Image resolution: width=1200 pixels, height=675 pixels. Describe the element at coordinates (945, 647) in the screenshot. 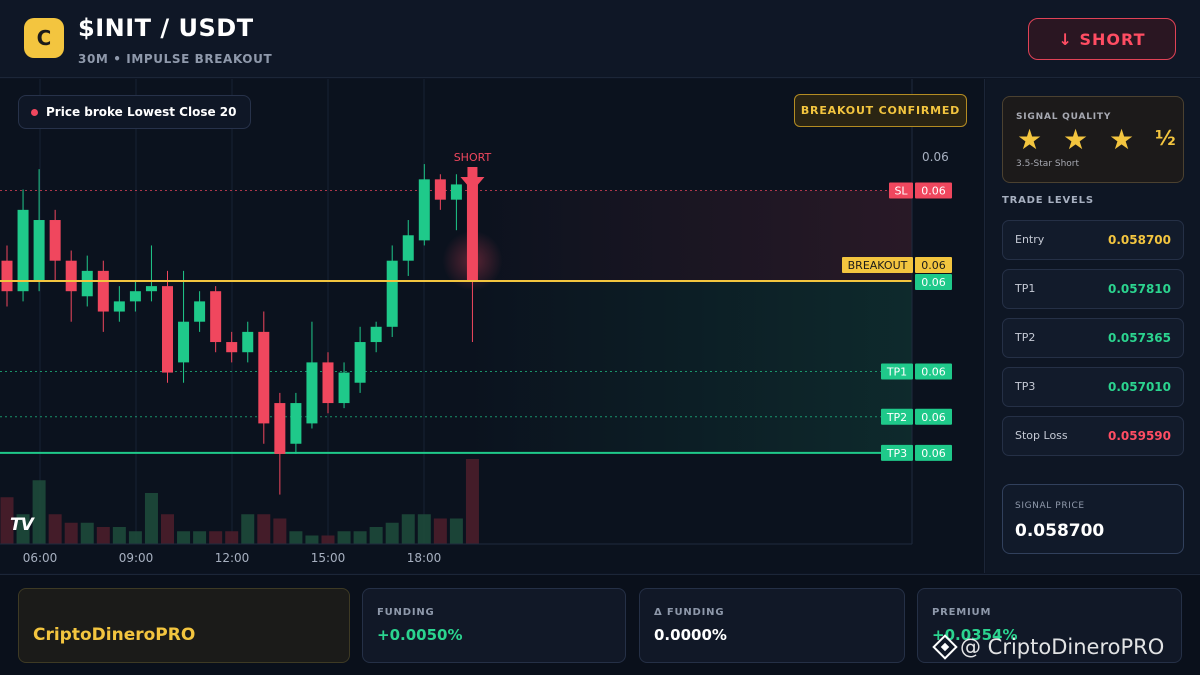

I see `binance-diamond-icon` at that location.